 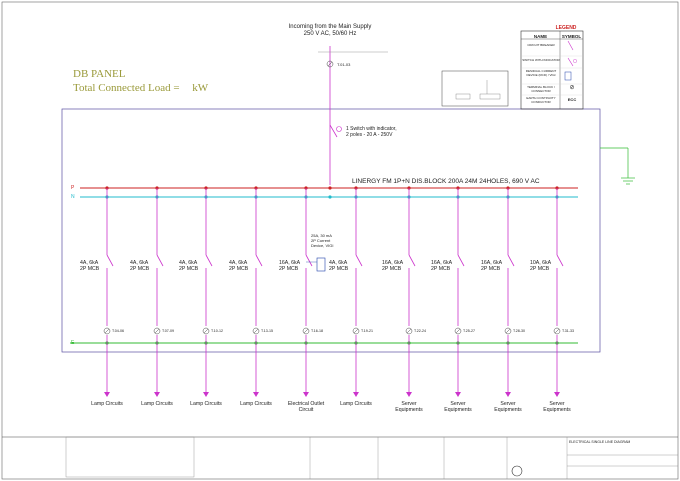 What do you see at coordinates (330, 188) in the screenshot?
I see `incoming-phase-junction` at bounding box center [330, 188].